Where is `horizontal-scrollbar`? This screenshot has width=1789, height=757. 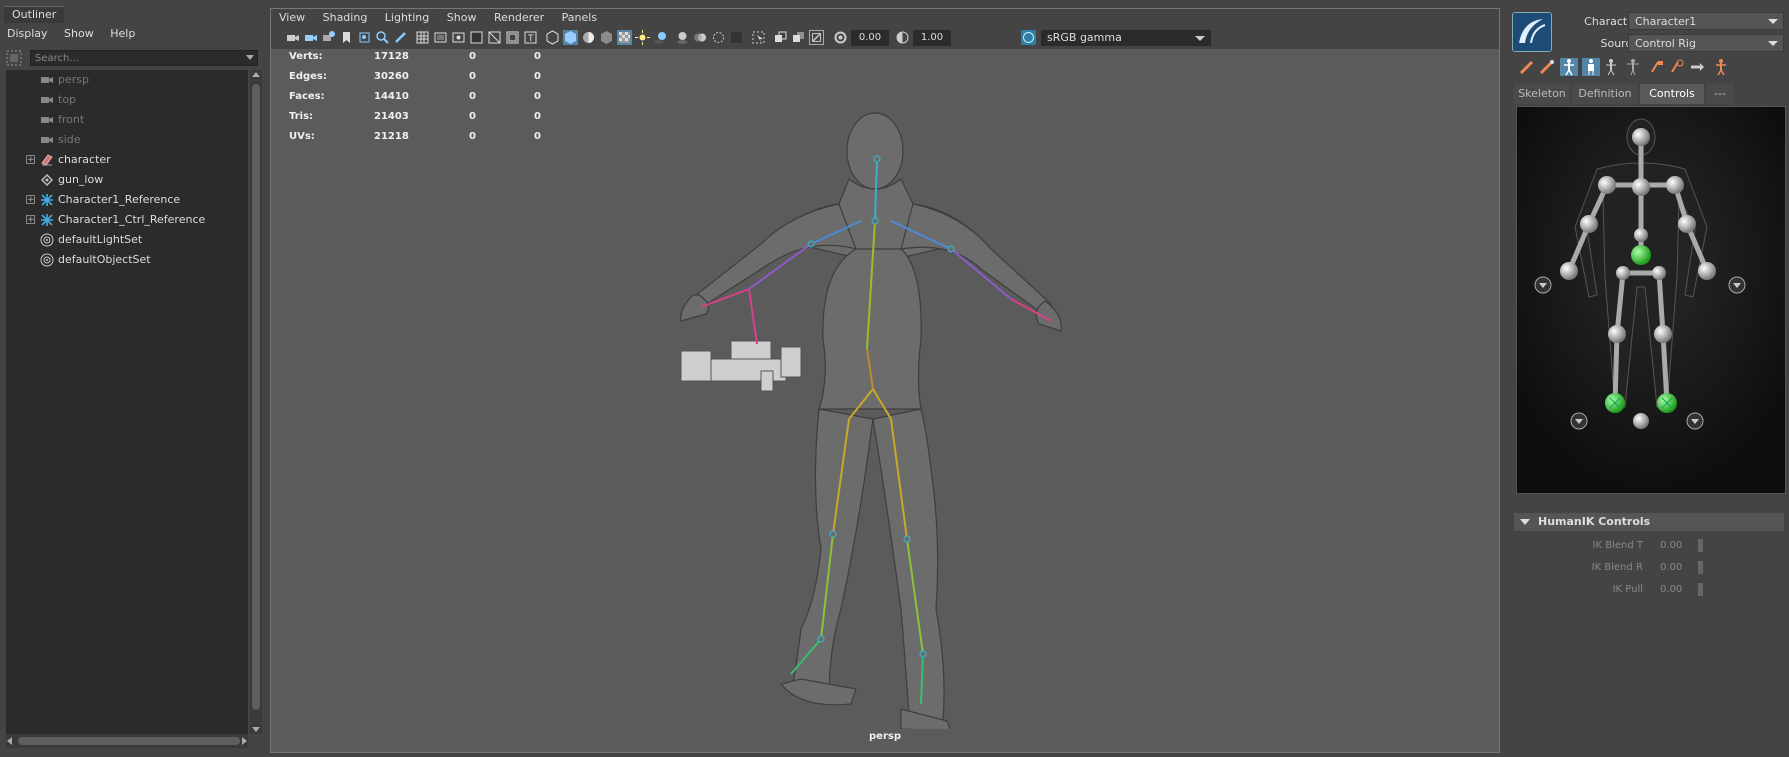 horizontal-scrollbar is located at coordinates (127, 741).